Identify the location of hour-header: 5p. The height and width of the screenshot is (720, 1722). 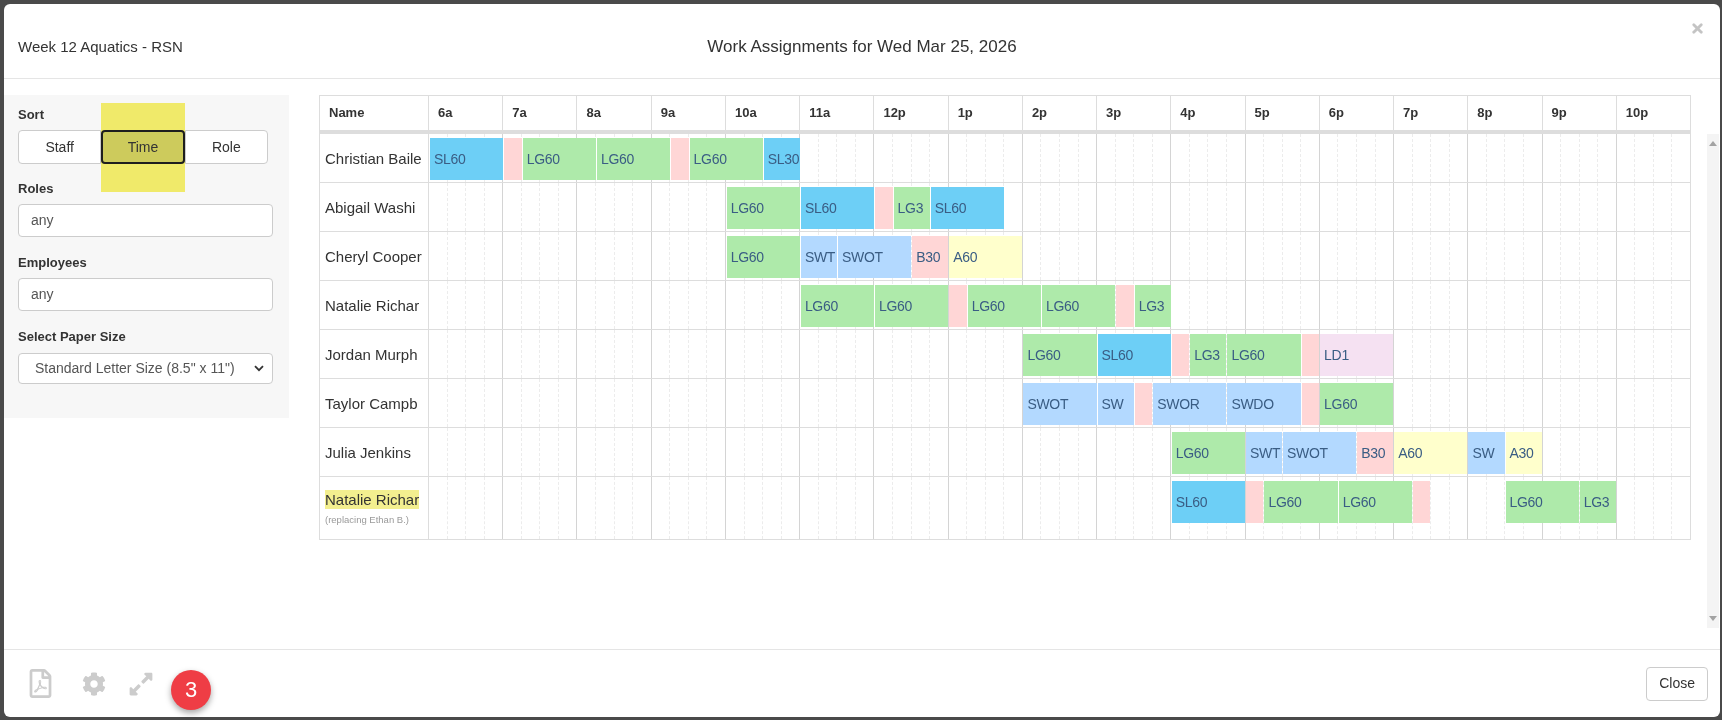
(1282, 113).